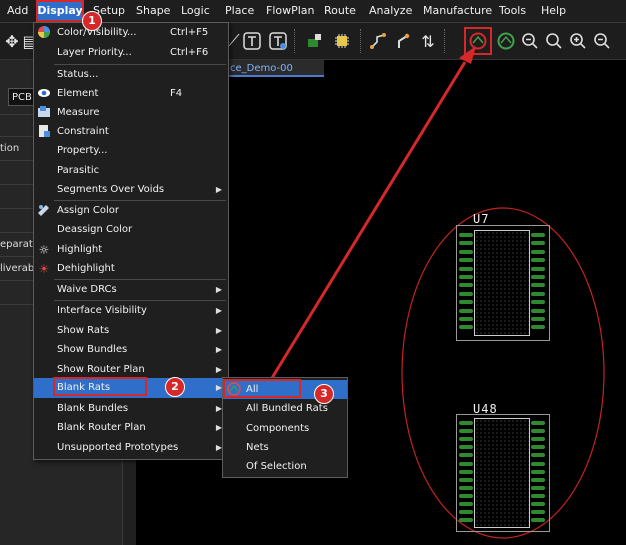  Describe the element at coordinates (131, 290) in the screenshot. I see `menu-item-waive-drcs: Waive DRCs ▶` at that location.